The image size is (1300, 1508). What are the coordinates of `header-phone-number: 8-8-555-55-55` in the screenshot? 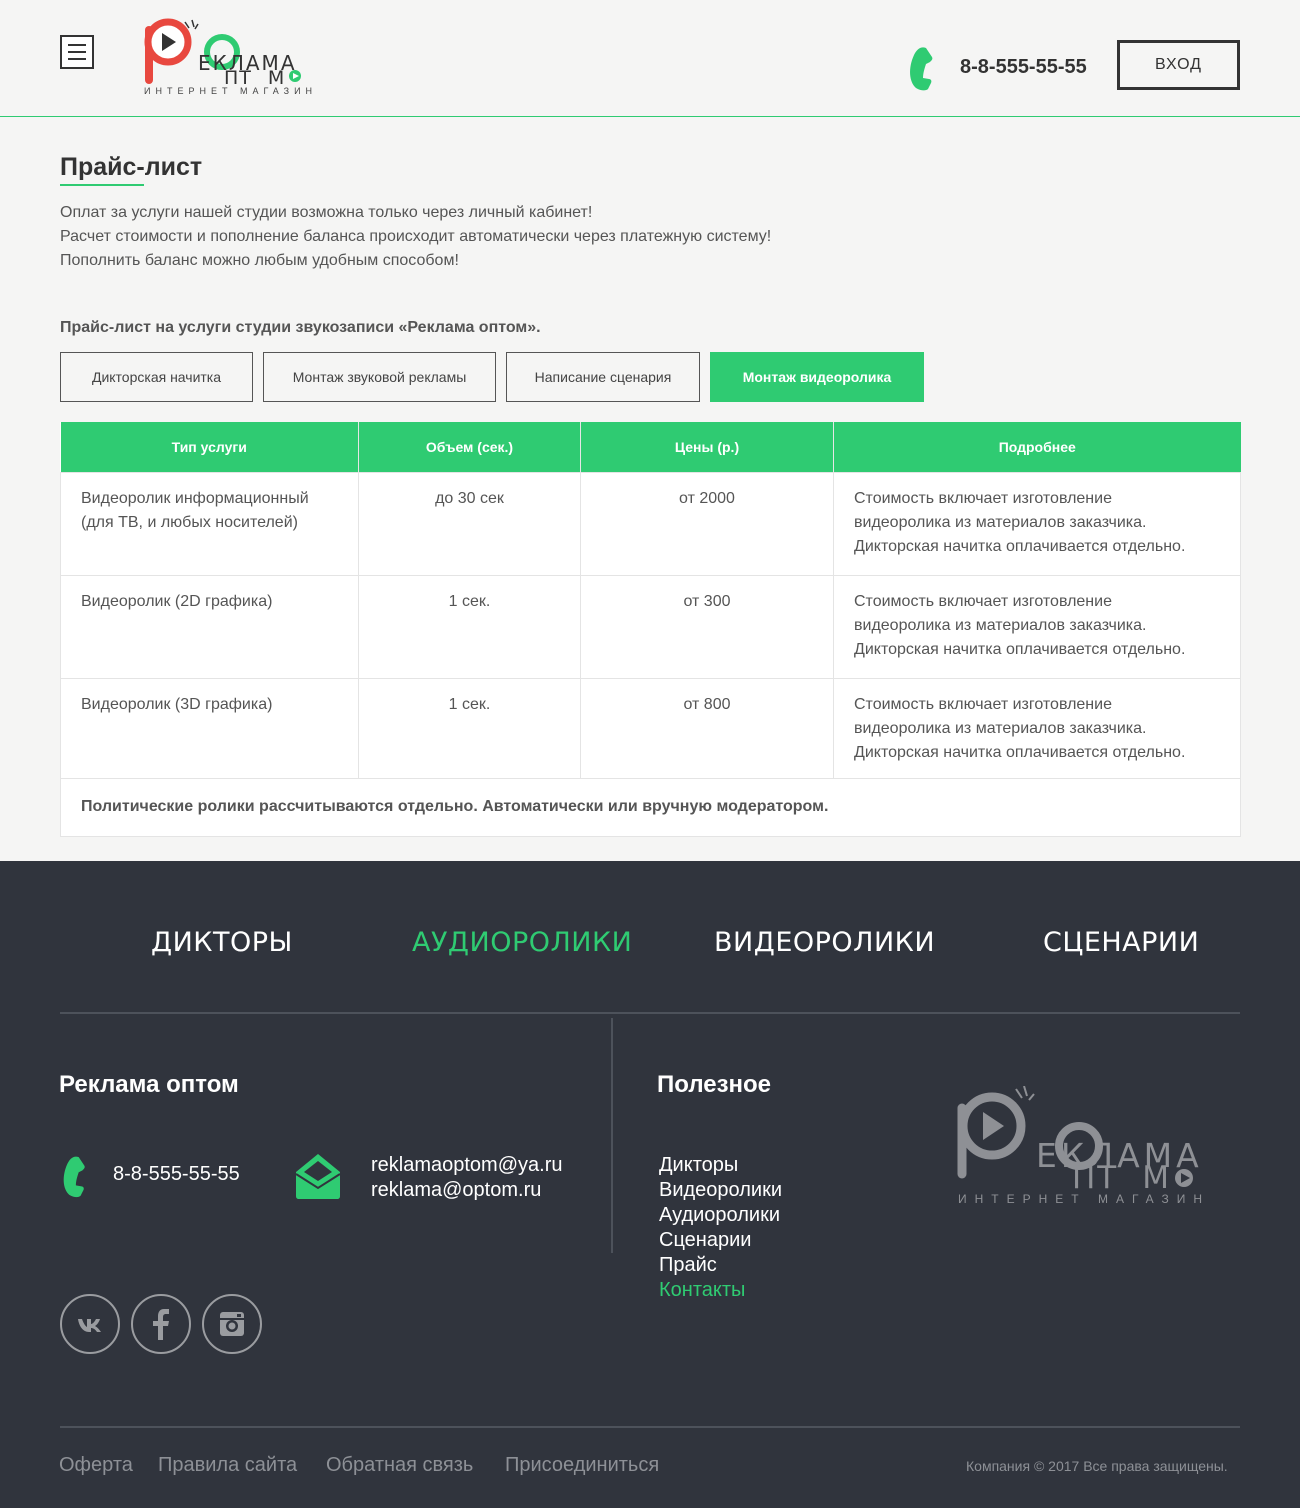 It's located at (1023, 67).